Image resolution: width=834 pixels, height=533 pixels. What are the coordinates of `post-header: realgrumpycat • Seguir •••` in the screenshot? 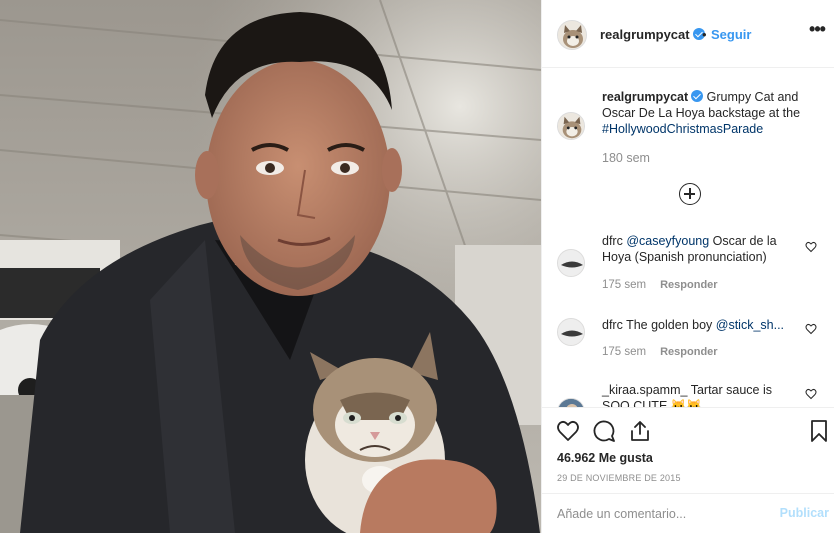 It's located at (688, 34).